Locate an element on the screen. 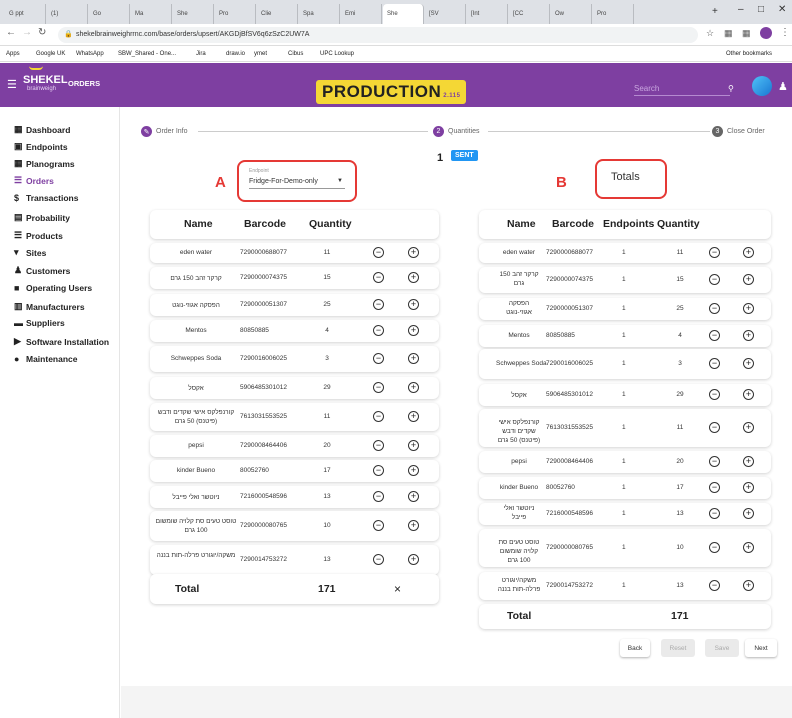 This screenshot has height=718, width=792. search-icon: ⚲ is located at coordinates (731, 88).